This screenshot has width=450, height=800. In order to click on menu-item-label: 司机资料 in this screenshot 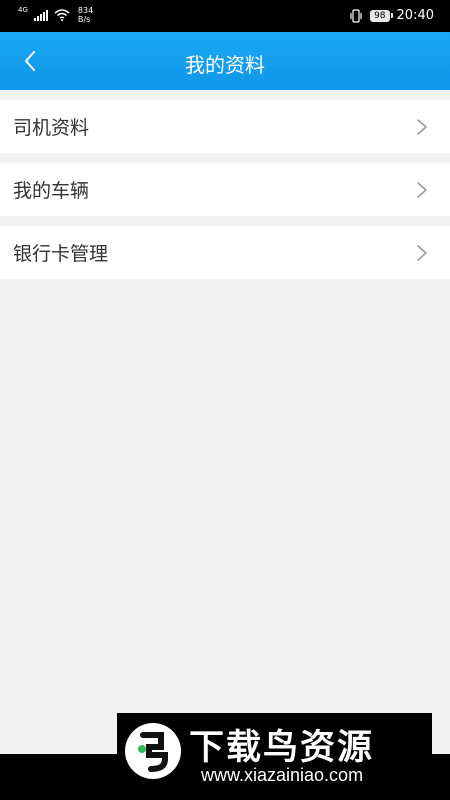, I will do `click(51, 128)`.